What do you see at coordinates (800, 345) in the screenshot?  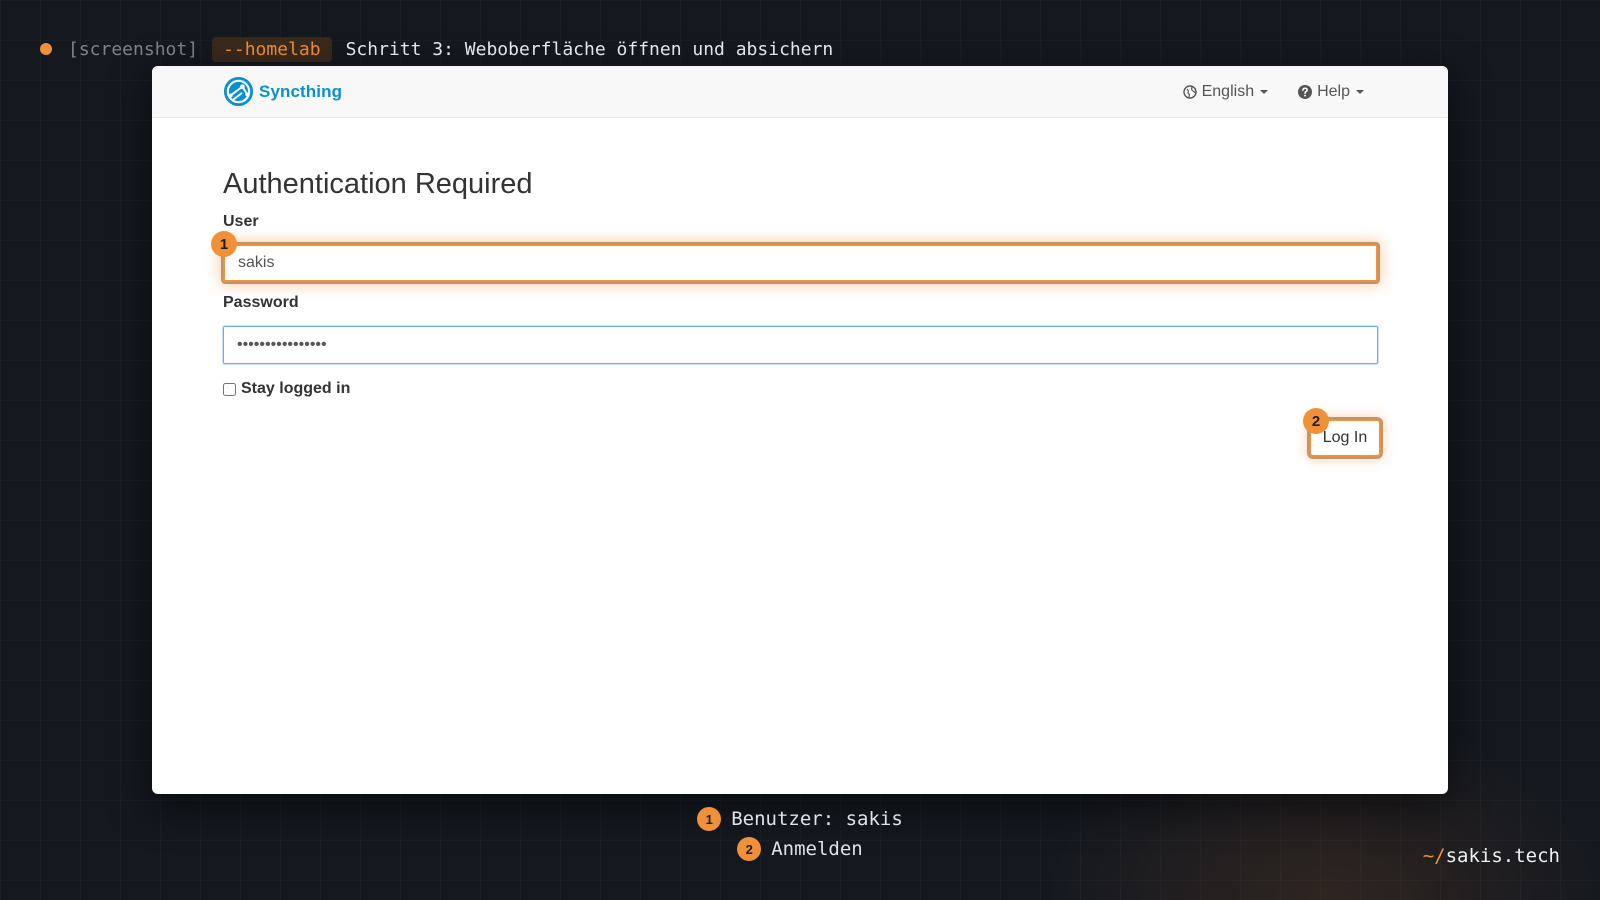 I see `password-input` at bounding box center [800, 345].